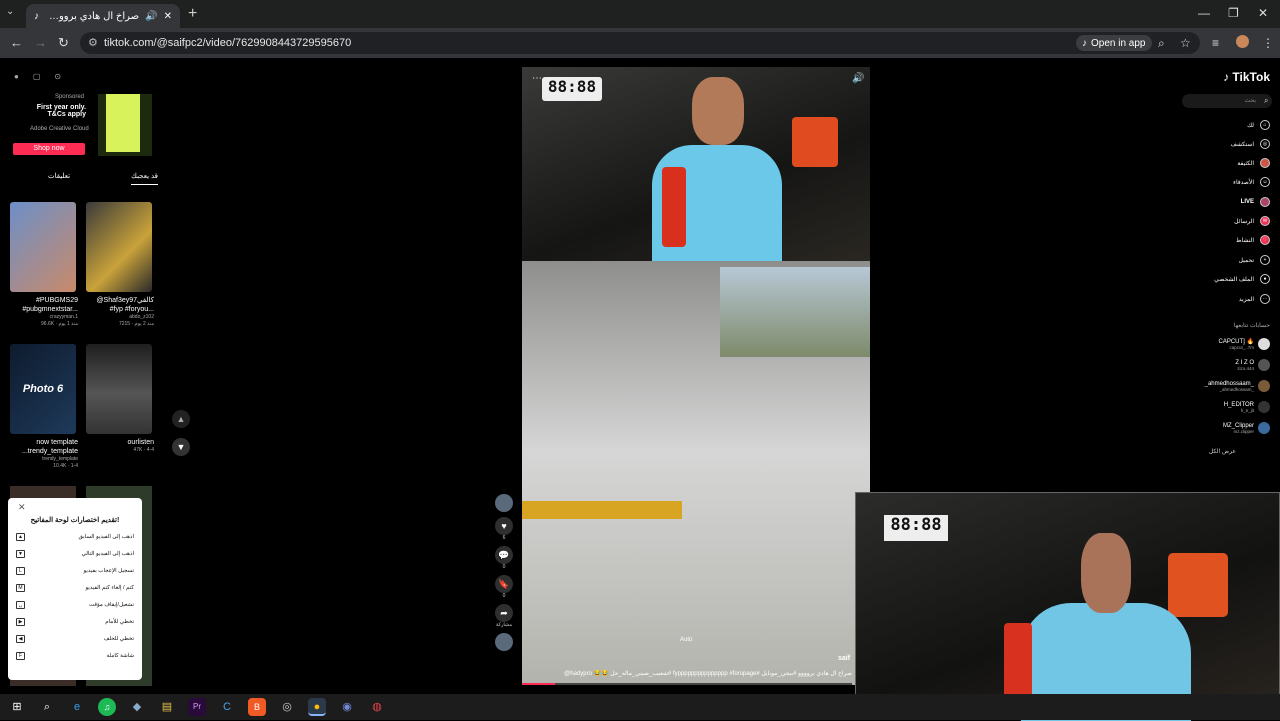 The image size is (1280, 721). I want to click on browser-tab: ♪ صراخ ال هادي بروووو #ببجي... 🔊 ✕, so click(103, 16).